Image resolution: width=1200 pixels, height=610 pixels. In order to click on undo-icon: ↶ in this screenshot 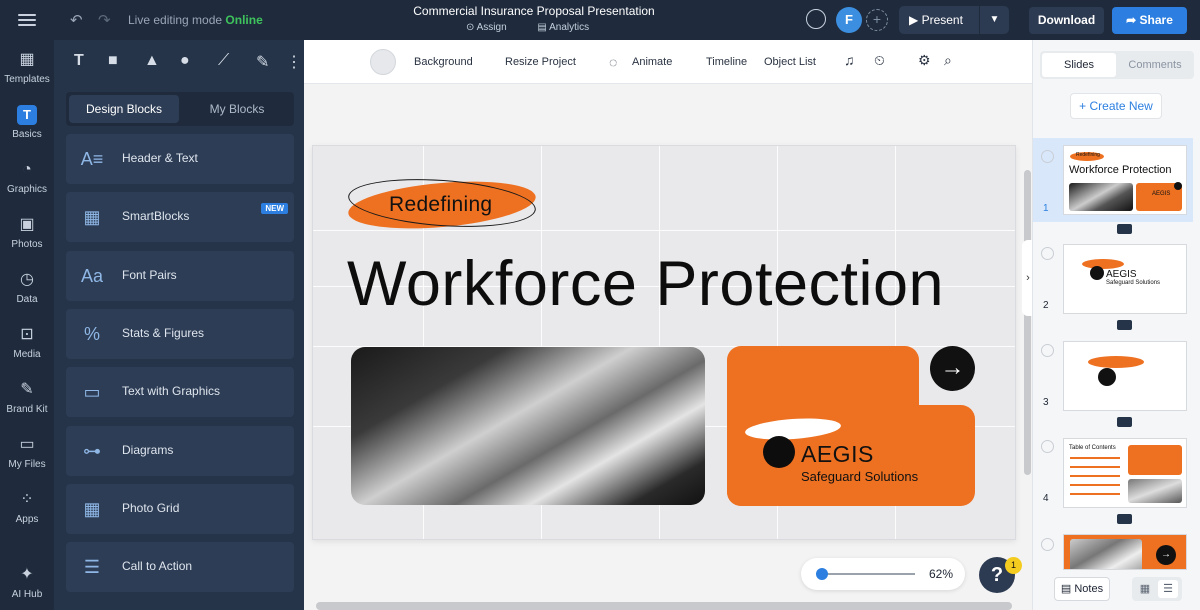, I will do `click(76, 20)`.